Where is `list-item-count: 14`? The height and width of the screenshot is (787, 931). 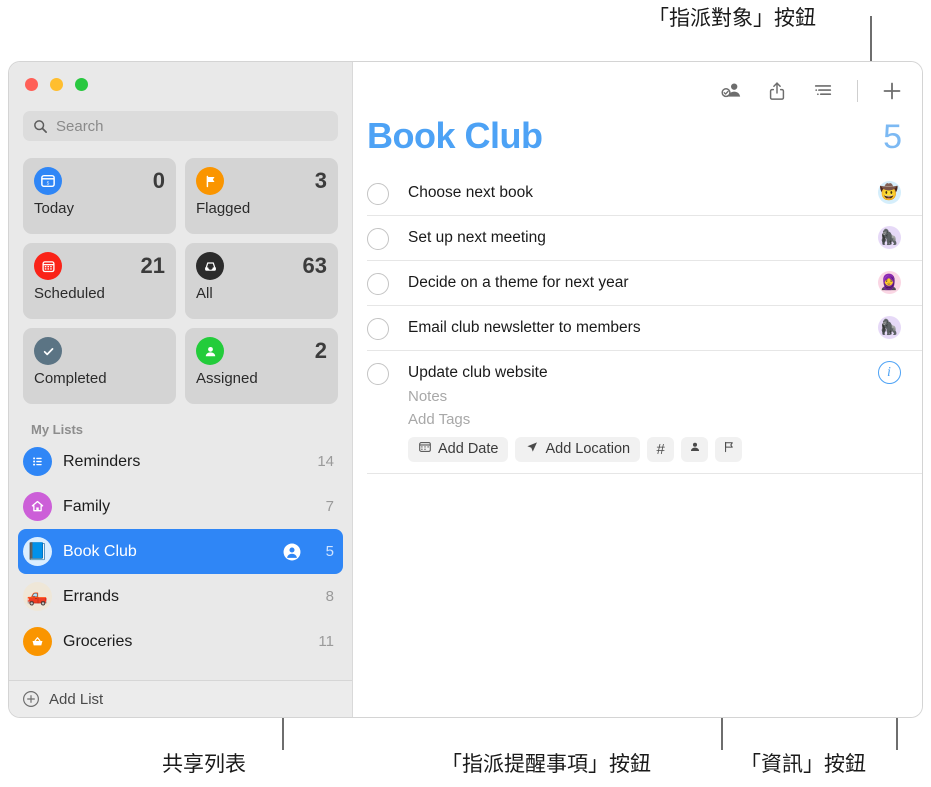
list-item-count: 14 is located at coordinates (325, 461).